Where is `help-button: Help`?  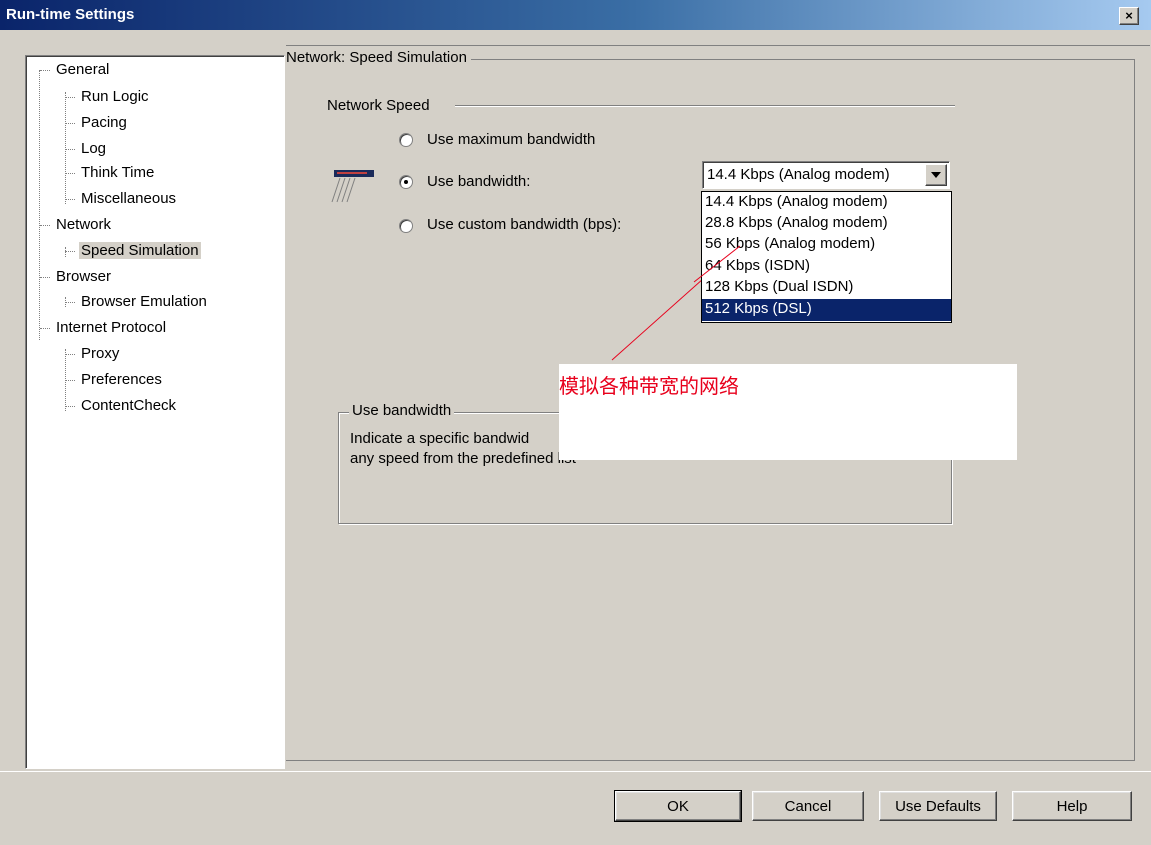
help-button: Help is located at coordinates (1072, 806).